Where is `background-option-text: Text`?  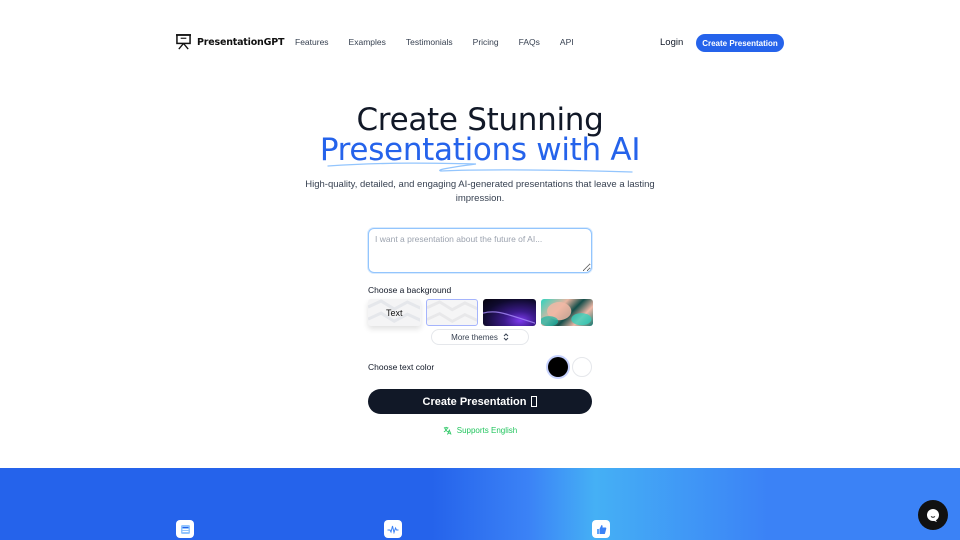
background-option-text: Text is located at coordinates (394, 312).